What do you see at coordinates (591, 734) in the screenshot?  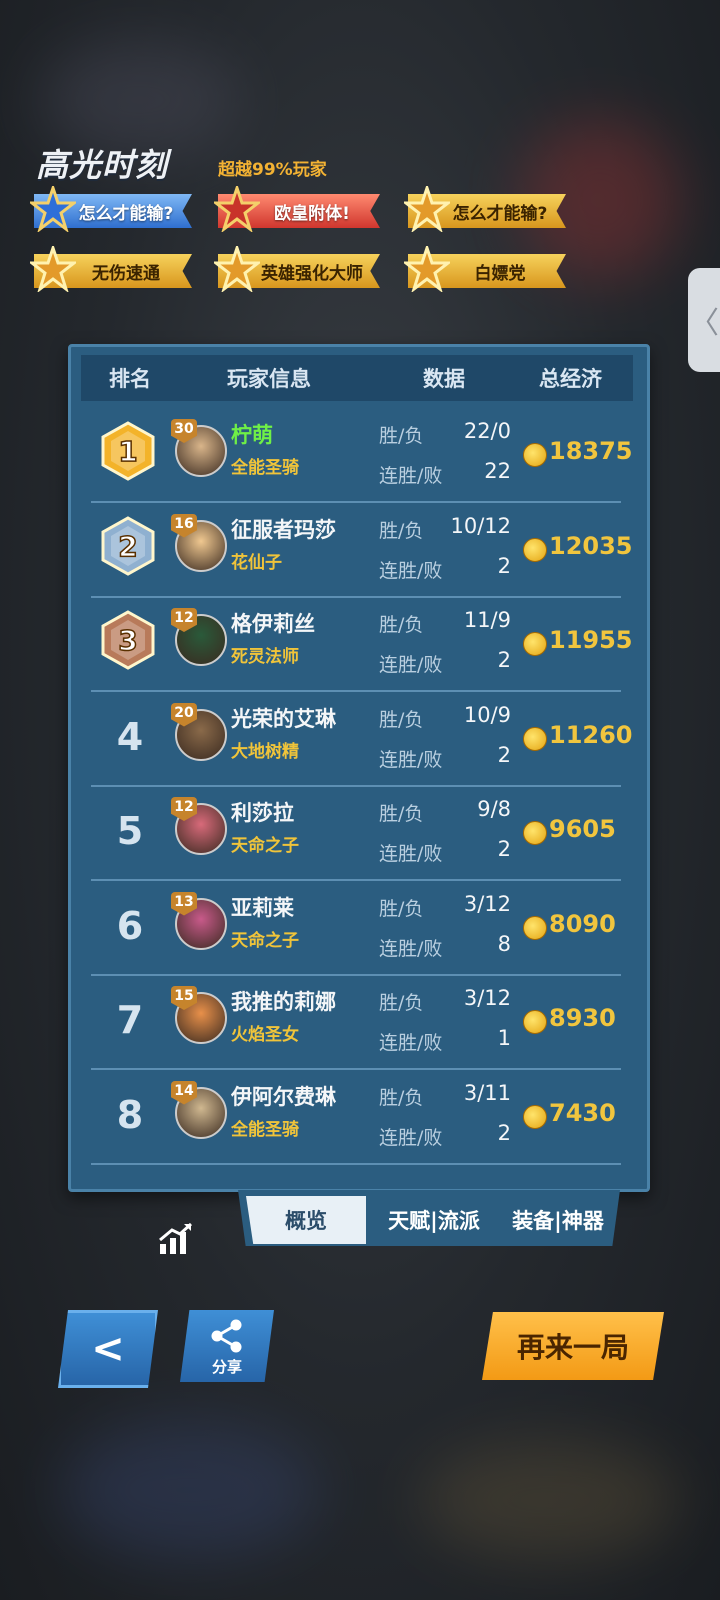 I see `total-gold-value: 11260` at bounding box center [591, 734].